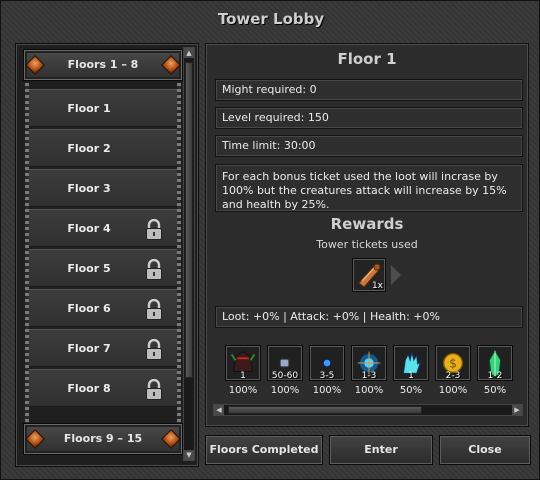 The image size is (540, 480). Describe the element at coordinates (89, 348) in the screenshot. I see `floor-item-label: Floor 7` at that location.